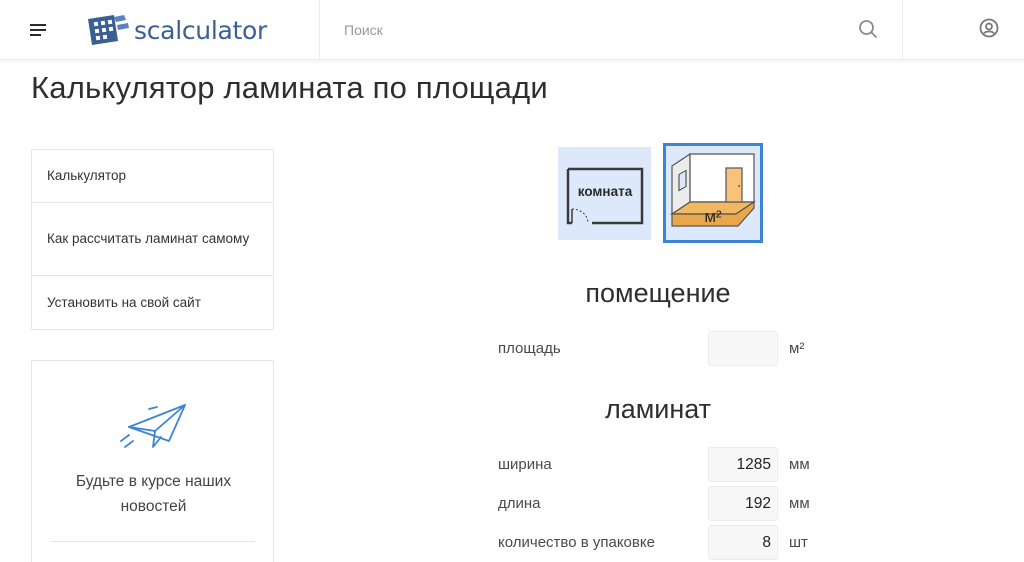 The width and height of the screenshot is (1024, 562). I want to click on news-subscribe-box: Будьте в курсе наших новостей, so click(152, 461).